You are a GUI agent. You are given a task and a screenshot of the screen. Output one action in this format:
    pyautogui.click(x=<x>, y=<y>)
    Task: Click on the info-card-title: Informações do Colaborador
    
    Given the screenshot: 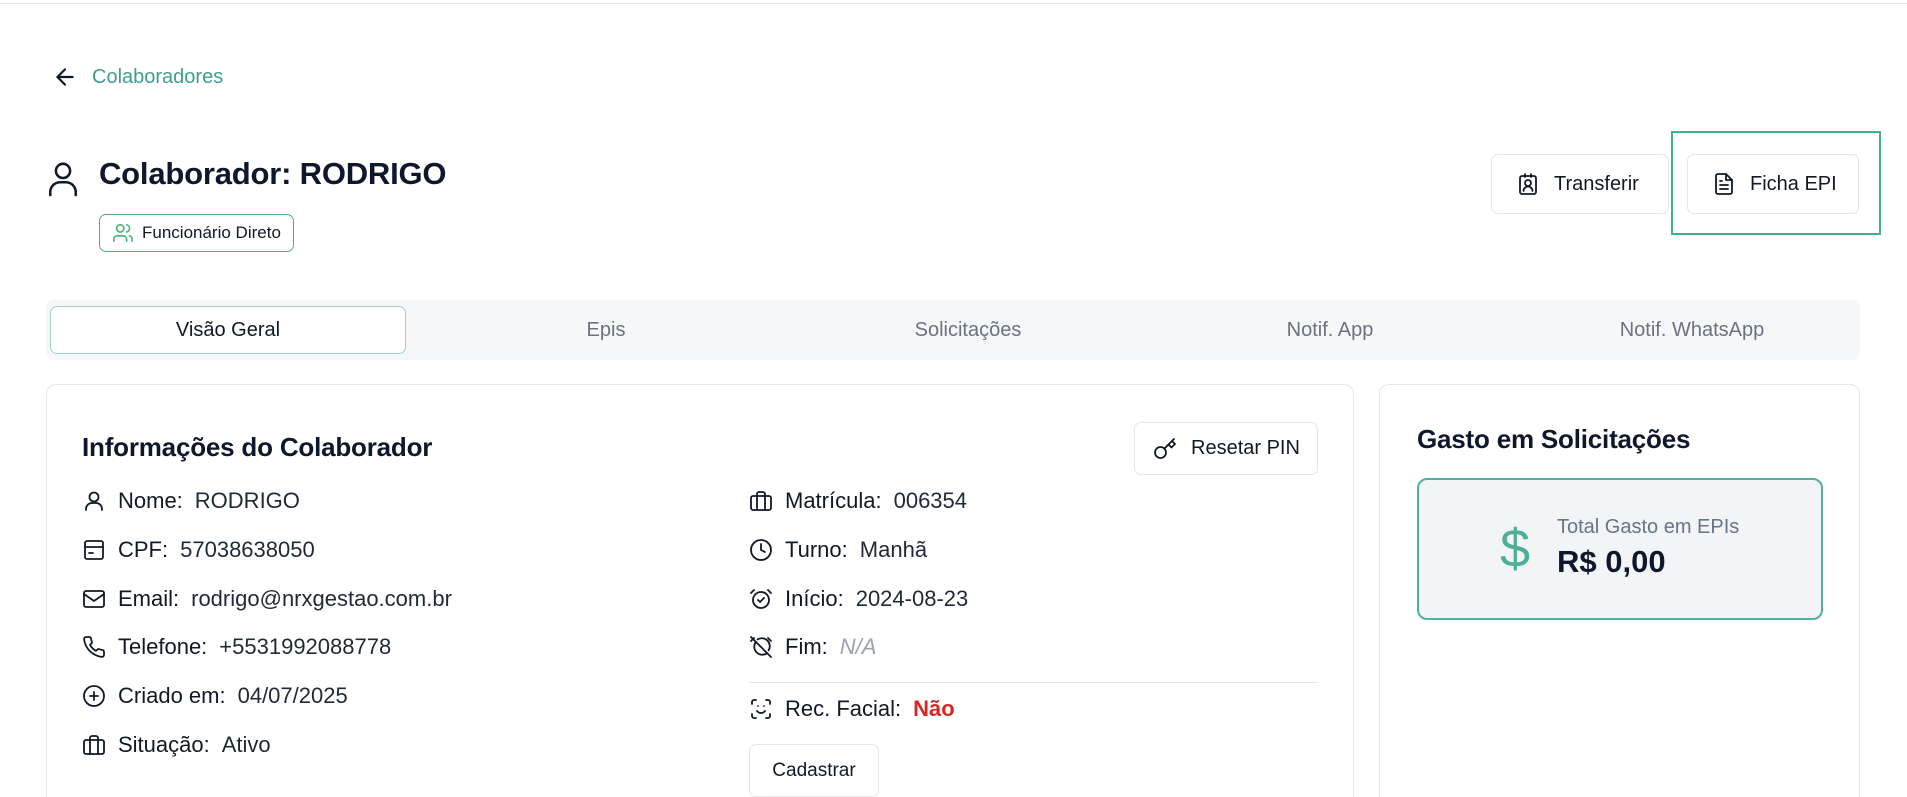 What is the action you would take?
    pyautogui.click(x=257, y=447)
    